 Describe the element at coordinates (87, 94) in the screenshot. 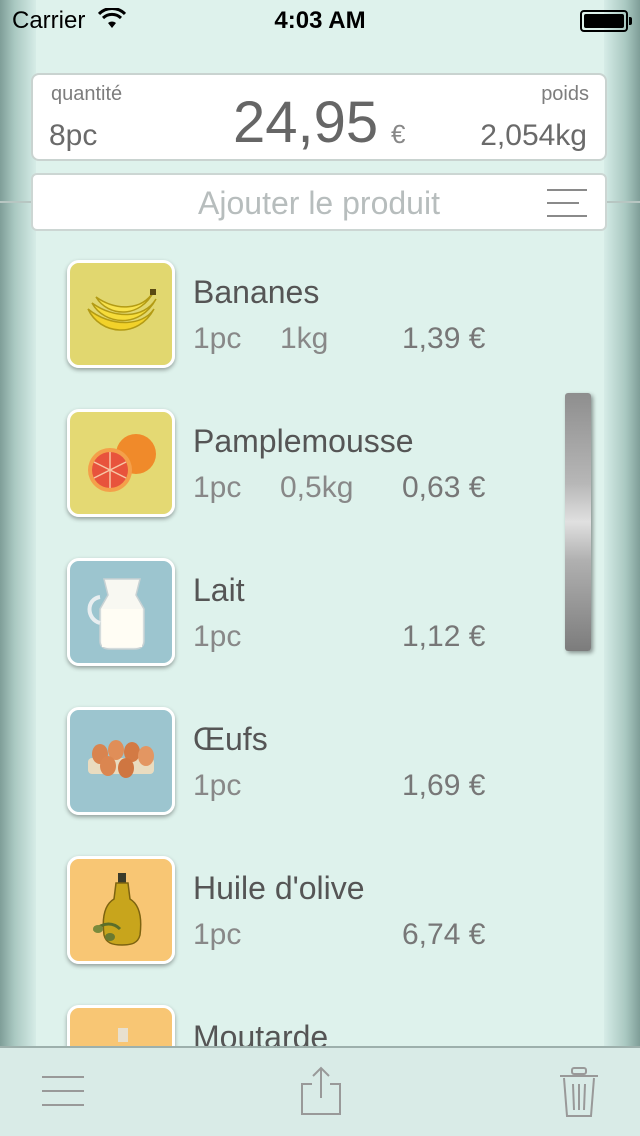

I see `quantity-label: quantité` at that location.